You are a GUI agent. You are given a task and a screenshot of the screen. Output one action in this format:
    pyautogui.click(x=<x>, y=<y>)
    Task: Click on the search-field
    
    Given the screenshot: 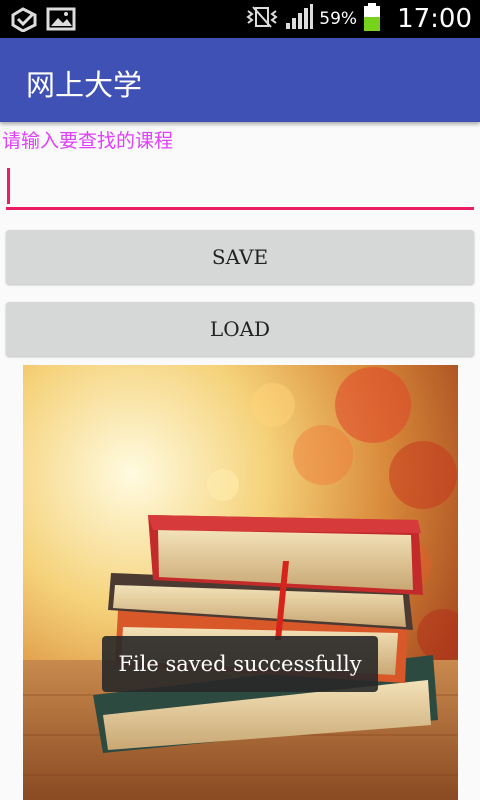 What is the action you would take?
    pyautogui.click(x=240, y=186)
    